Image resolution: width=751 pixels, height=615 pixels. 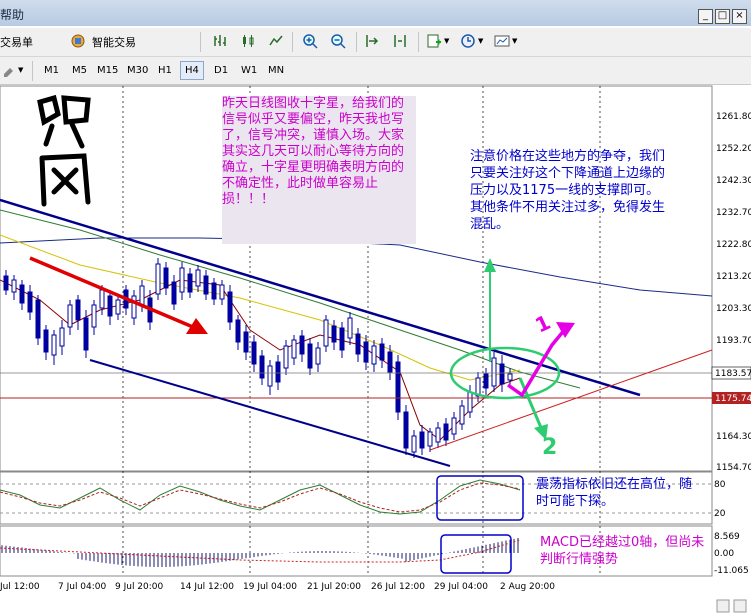 What do you see at coordinates (139, 587) in the screenshot?
I see `time-tick: 9 Jul 20:00` at bounding box center [139, 587].